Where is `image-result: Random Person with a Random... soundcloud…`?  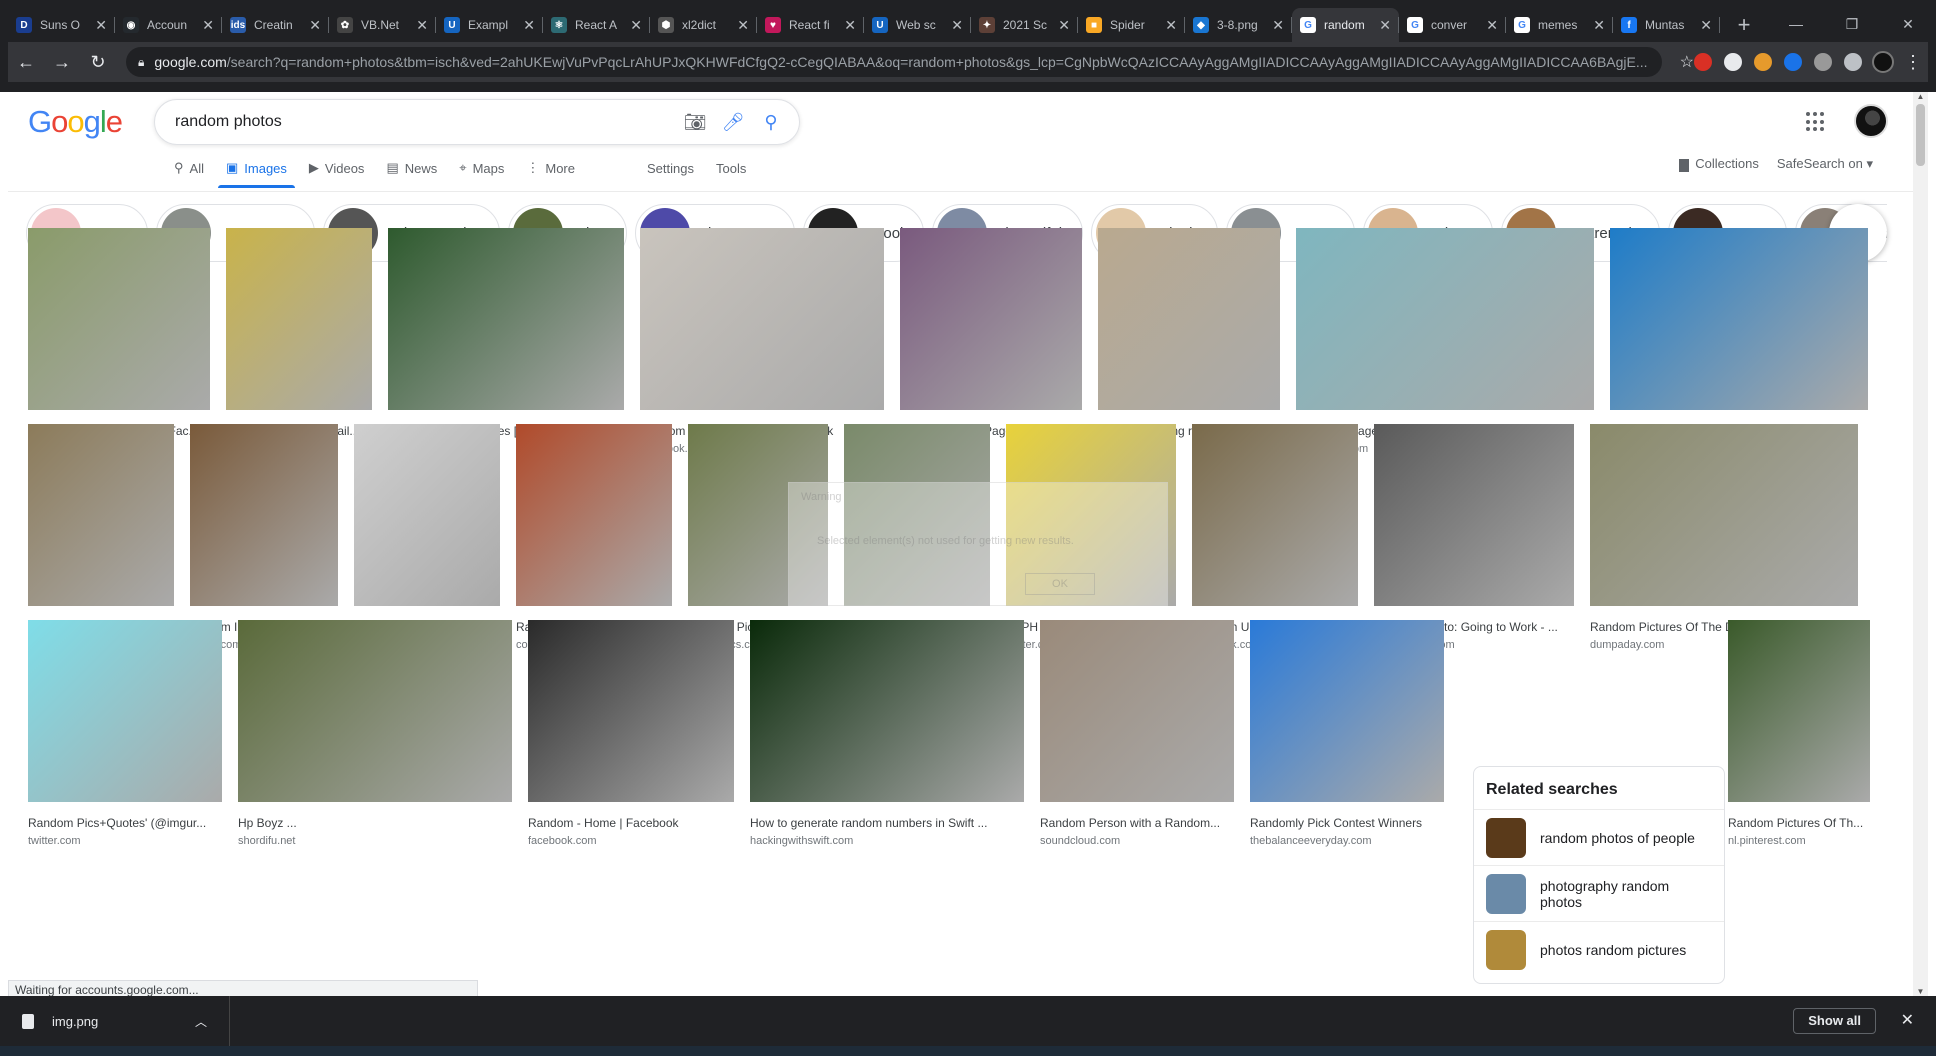
image-result: Random Person with a Random... soundcloud… is located at coordinates (1137, 733).